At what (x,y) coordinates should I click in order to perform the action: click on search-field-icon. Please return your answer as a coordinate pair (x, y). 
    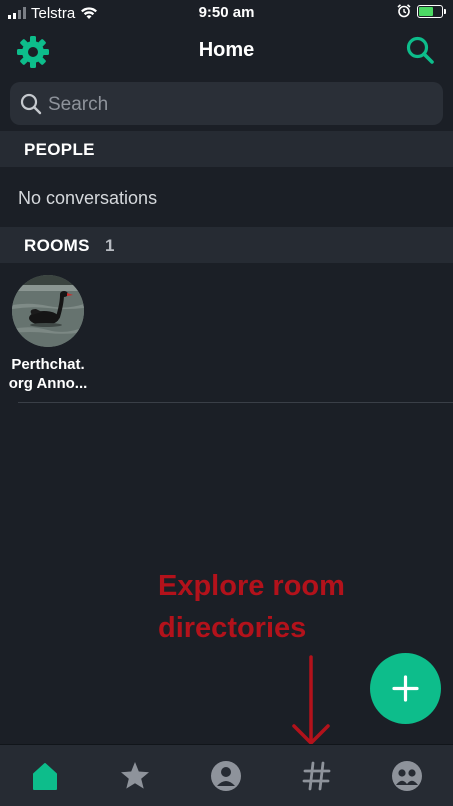
    Looking at the image, I should click on (31, 104).